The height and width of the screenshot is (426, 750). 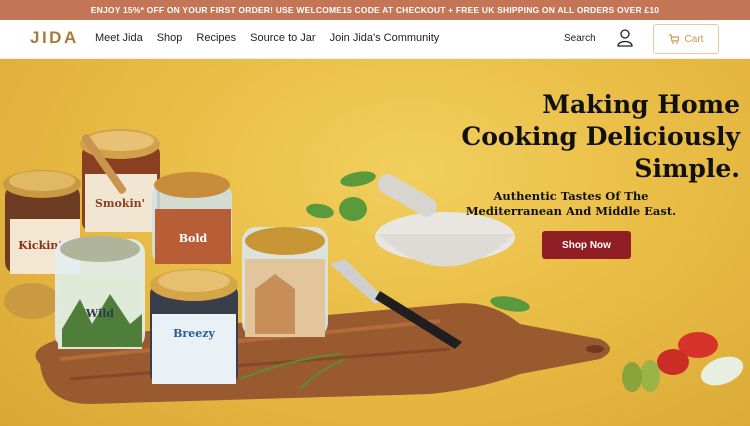 I want to click on jar-label-breezy: Breezy, so click(x=194, y=333).